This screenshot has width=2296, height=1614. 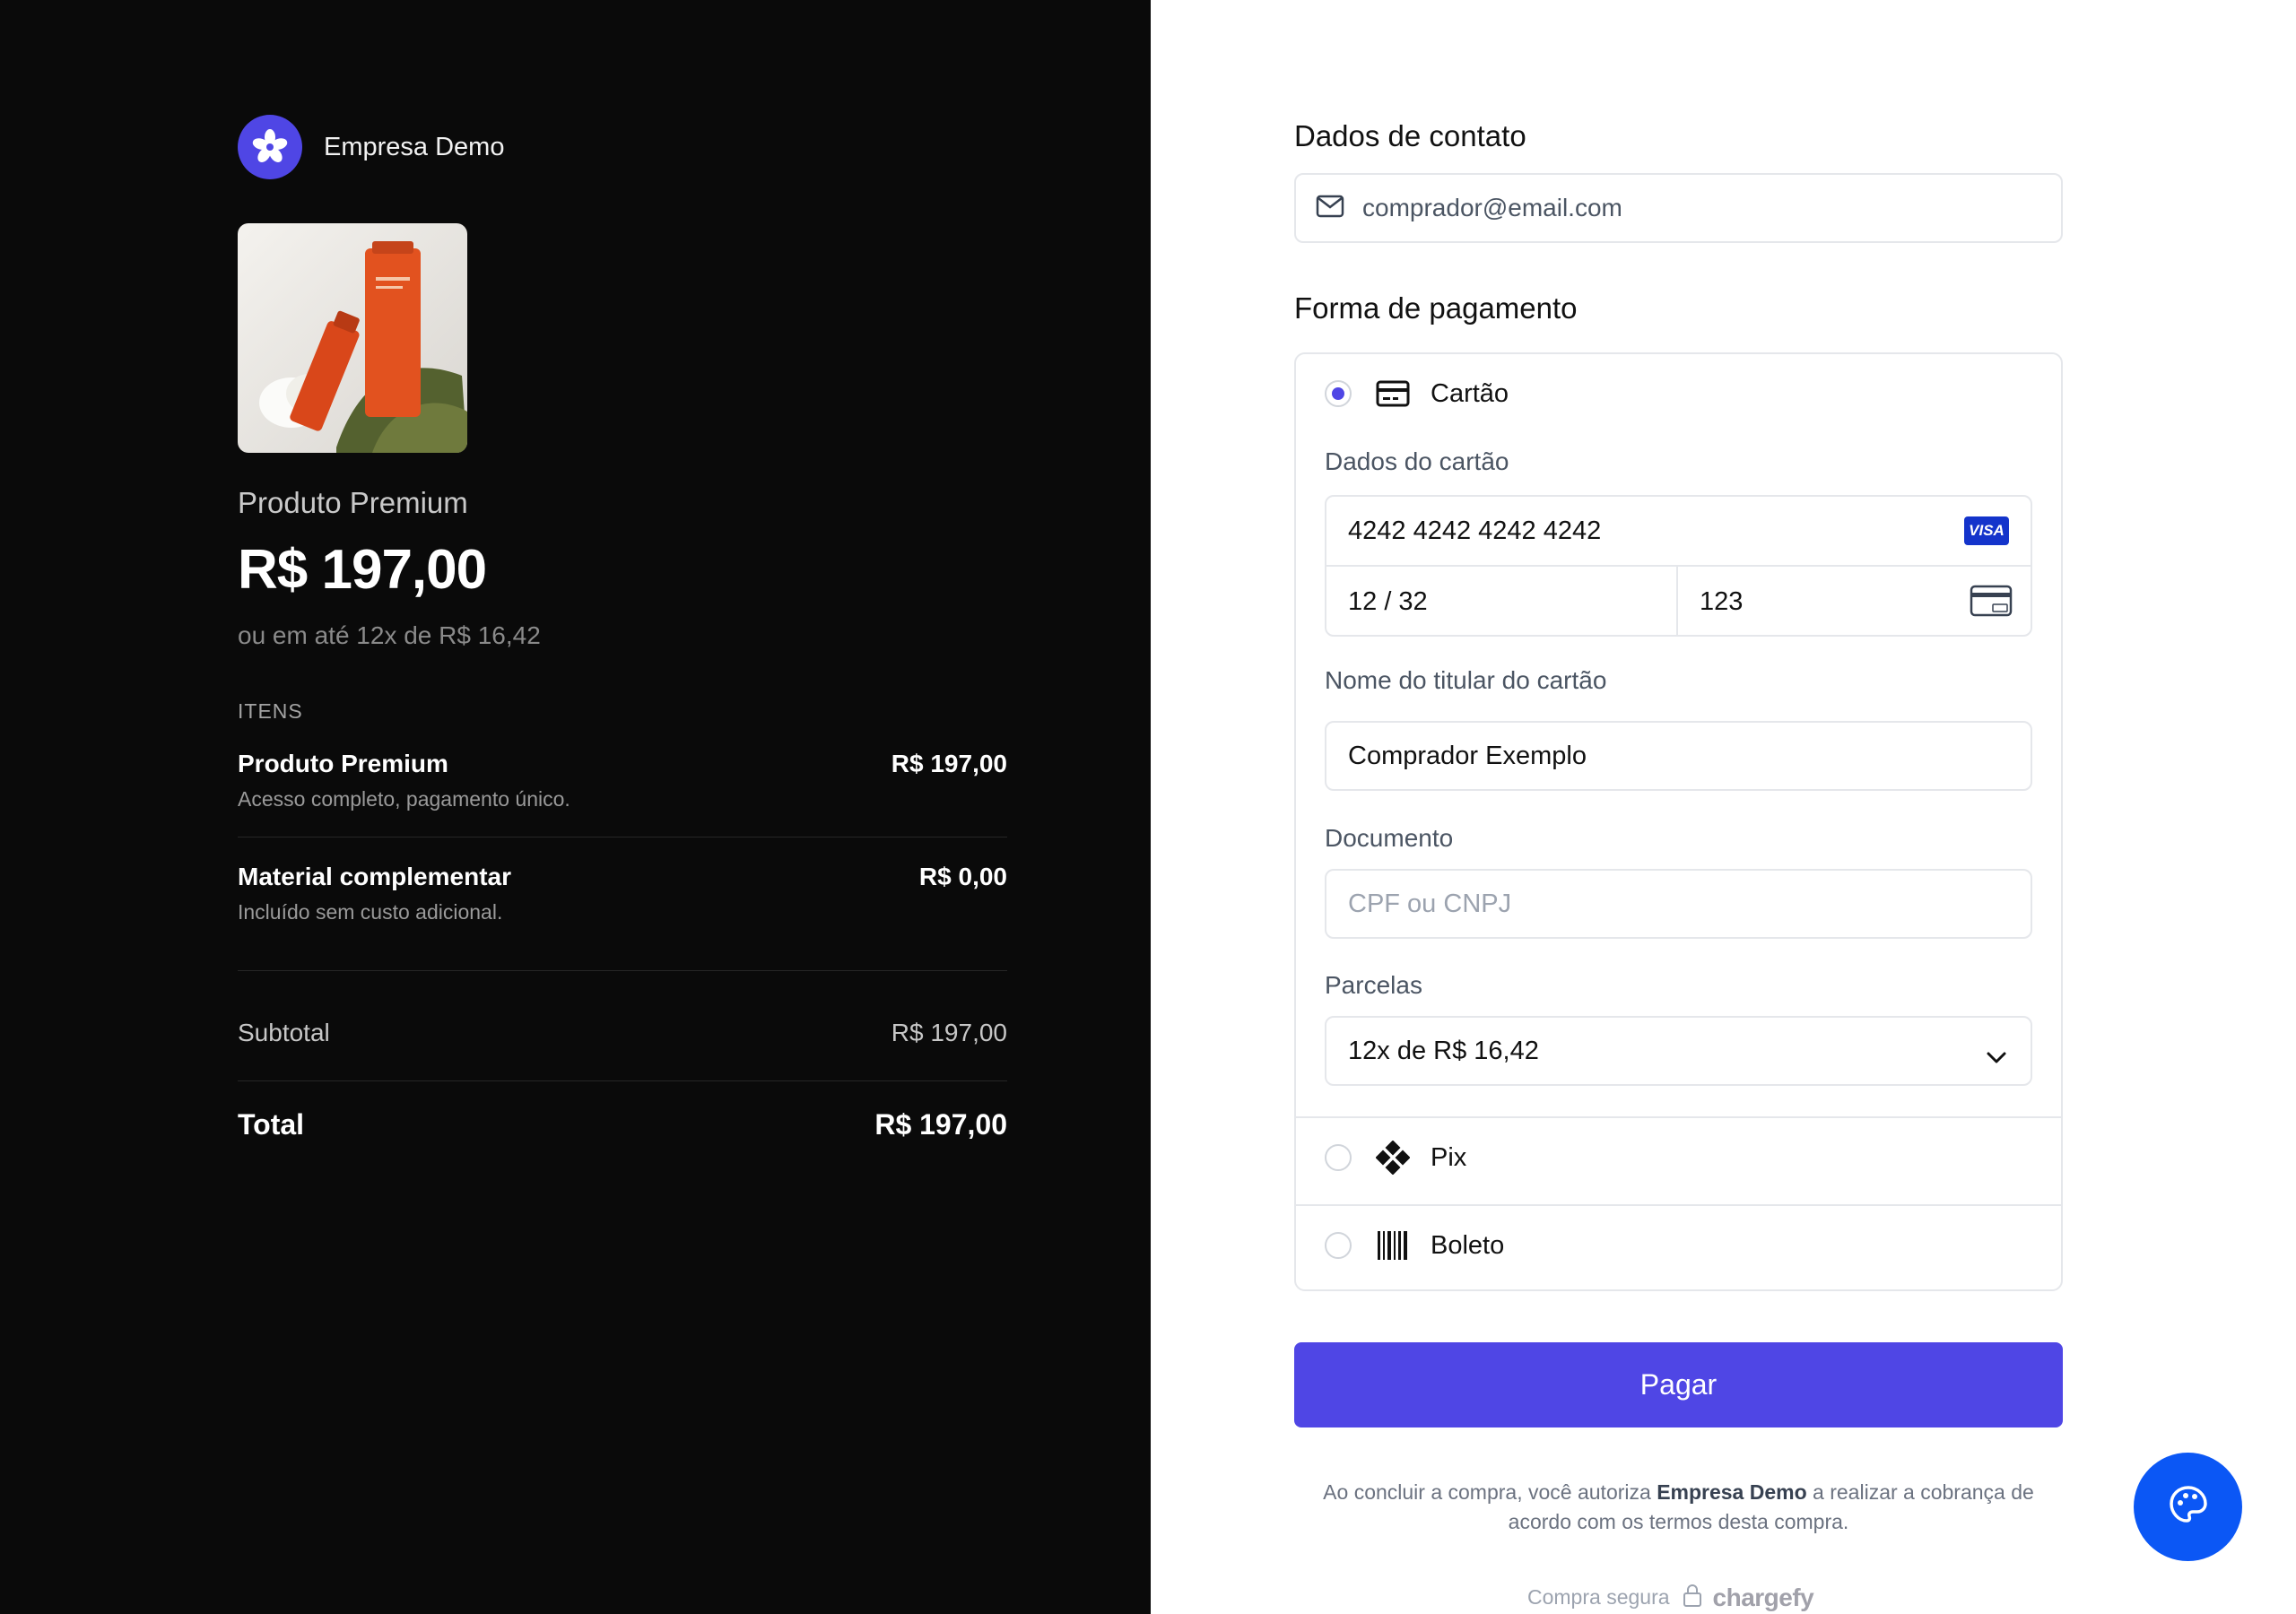 What do you see at coordinates (1417, 461) in the screenshot?
I see `card-data-label: Dados do cartão` at bounding box center [1417, 461].